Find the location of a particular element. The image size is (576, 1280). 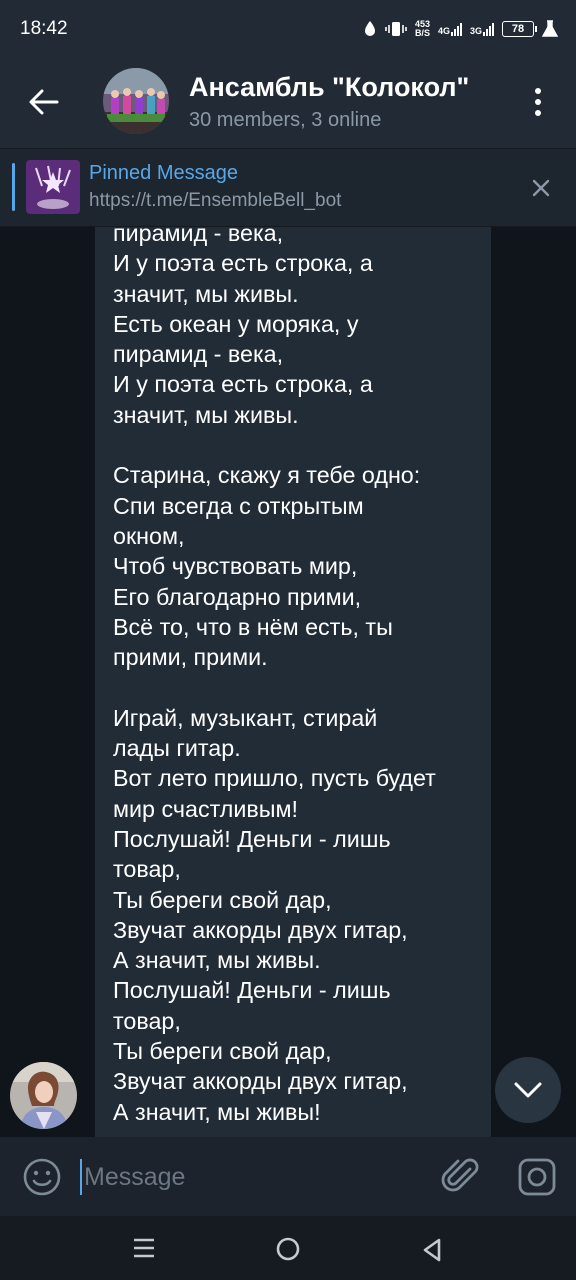

pinned-text: https://t.me/EnsembleBell_bot is located at coordinates (215, 200).